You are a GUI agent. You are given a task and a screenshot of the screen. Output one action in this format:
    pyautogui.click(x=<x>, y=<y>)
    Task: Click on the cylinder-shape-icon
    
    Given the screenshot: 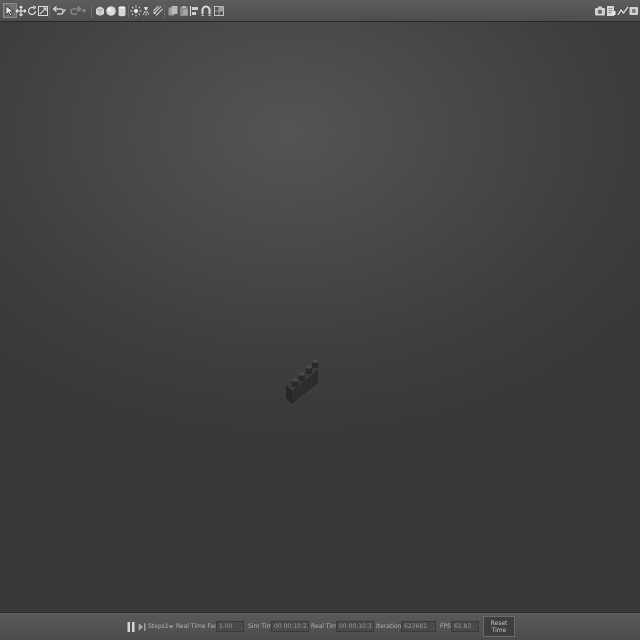 What is the action you would take?
    pyautogui.click(x=122, y=10)
    